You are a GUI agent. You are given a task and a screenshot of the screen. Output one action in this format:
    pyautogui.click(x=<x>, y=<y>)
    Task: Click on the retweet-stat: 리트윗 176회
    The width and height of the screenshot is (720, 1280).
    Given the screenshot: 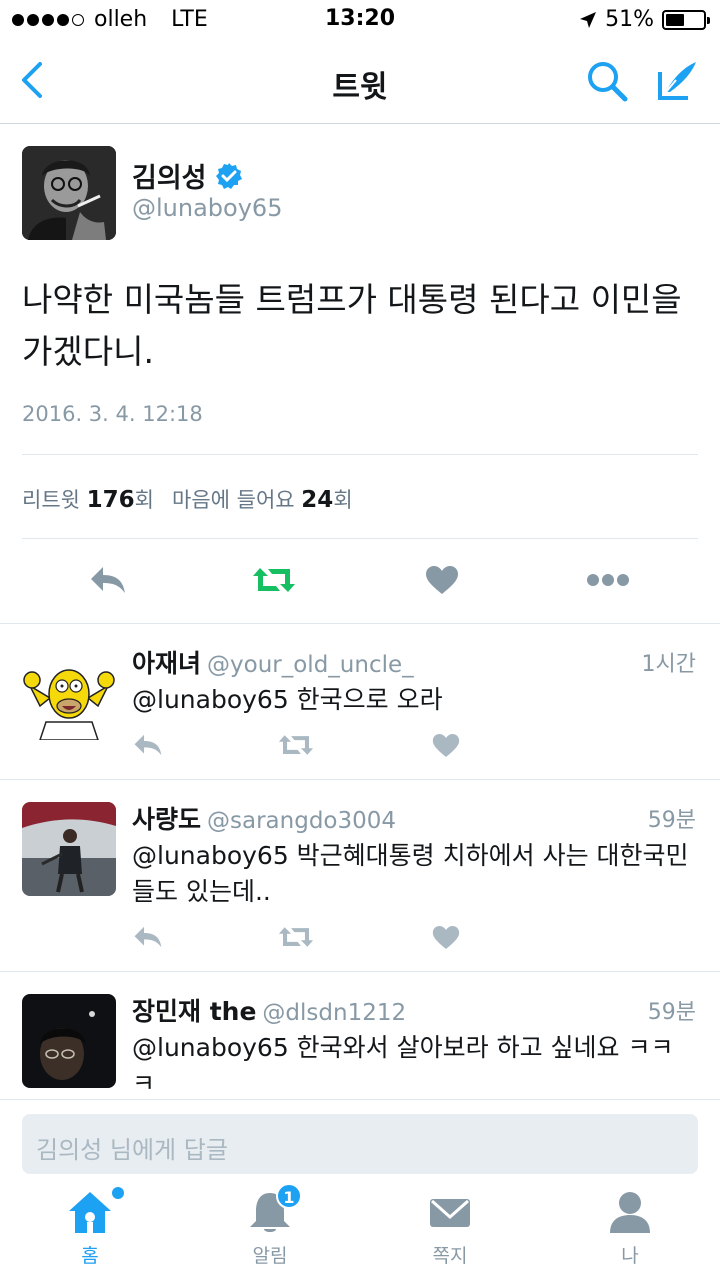 What is the action you would take?
    pyautogui.click(x=88, y=499)
    